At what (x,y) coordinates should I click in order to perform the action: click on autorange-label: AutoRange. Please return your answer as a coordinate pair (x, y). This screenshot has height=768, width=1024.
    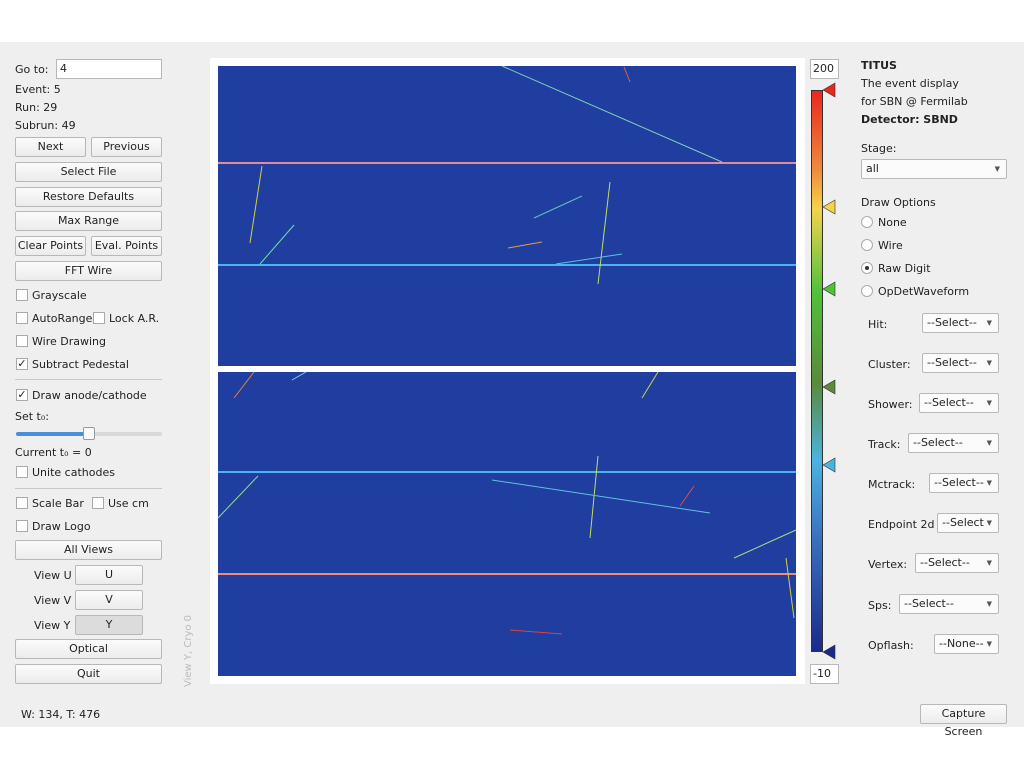
    Looking at the image, I should click on (62, 318).